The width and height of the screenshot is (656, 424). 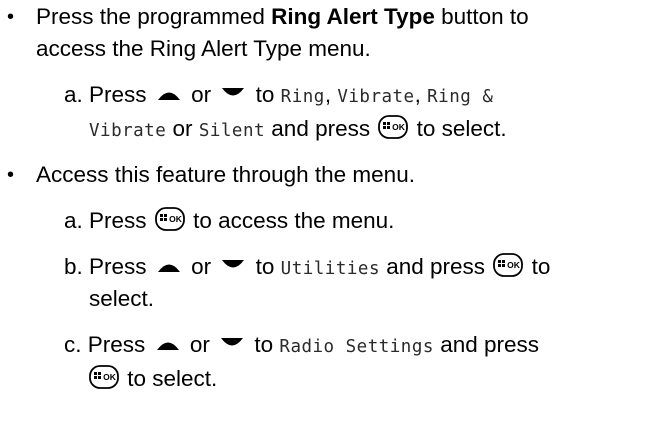 What do you see at coordinates (278, 96) in the screenshot?
I see `step-line: a. Press or to Ring, Vibrate, Ring &` at bounding box center [278, 96].